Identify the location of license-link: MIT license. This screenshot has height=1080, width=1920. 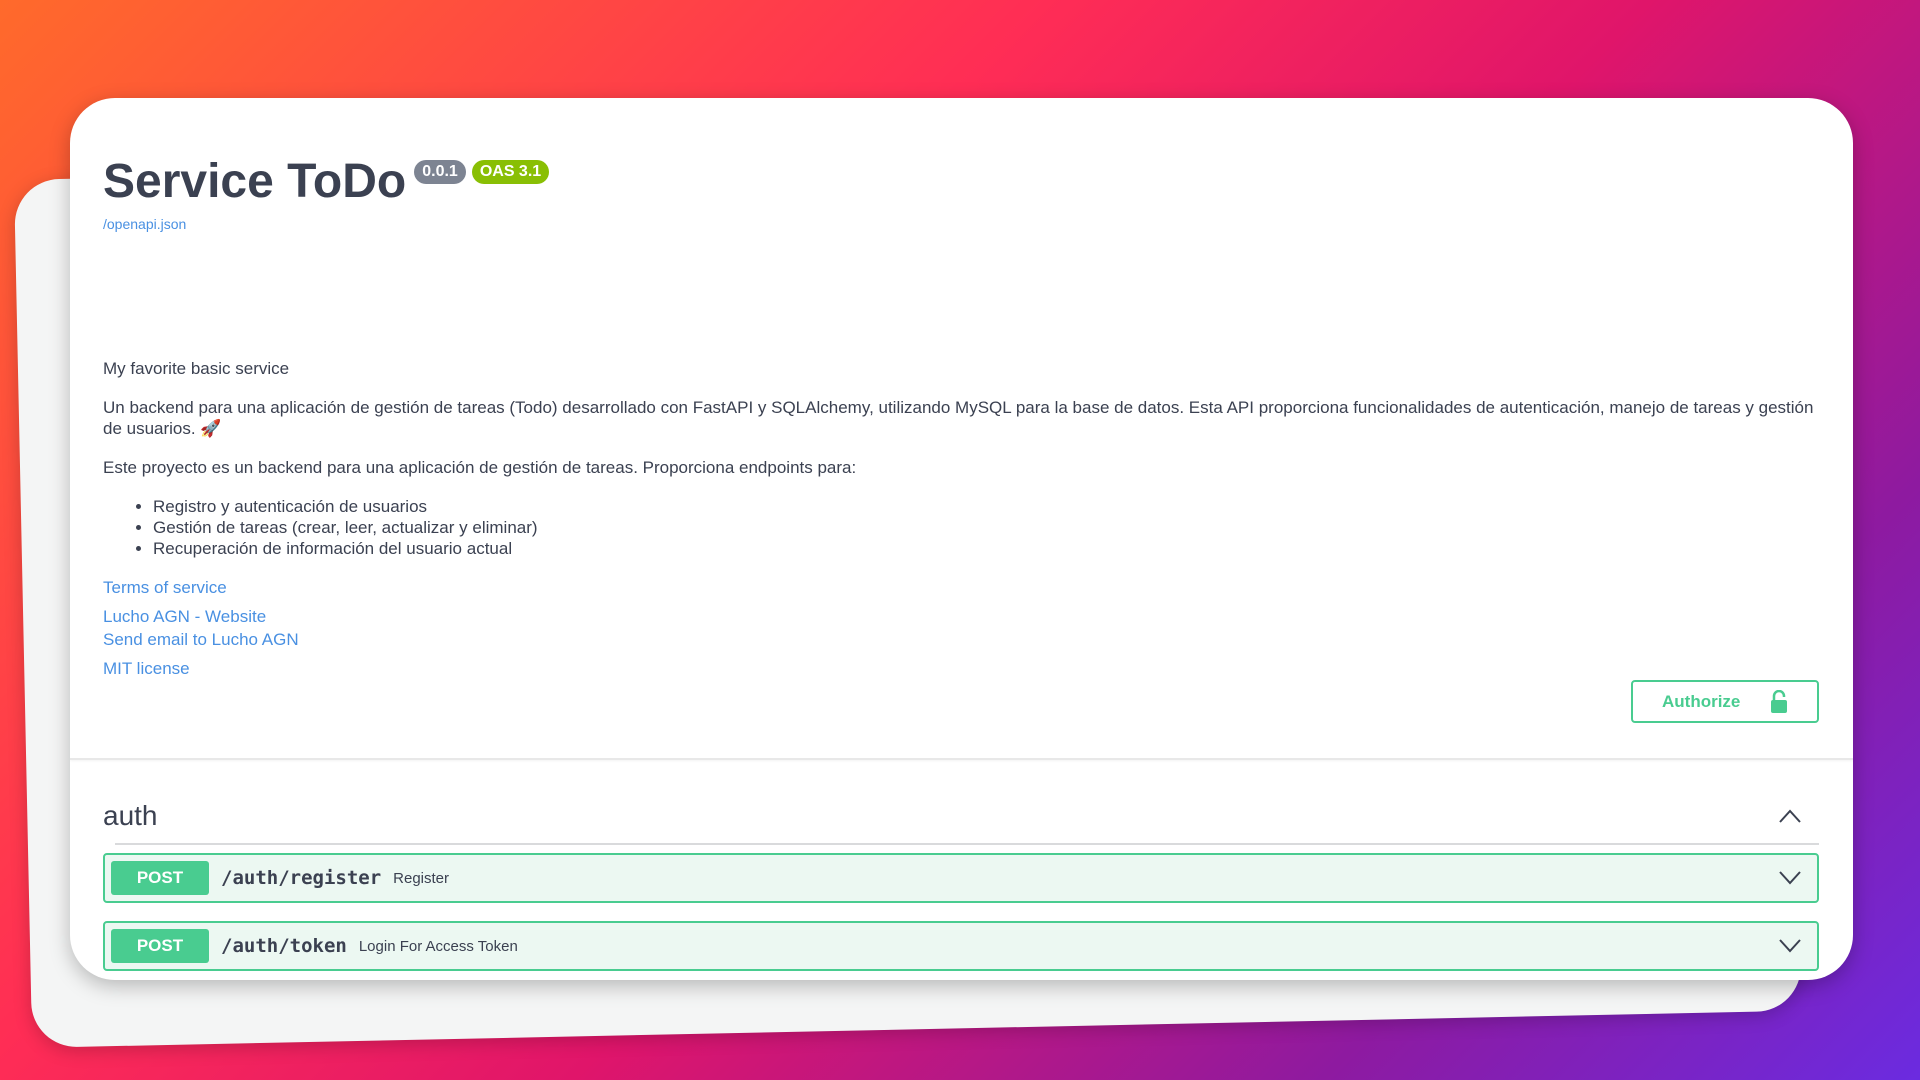
(201, 668).